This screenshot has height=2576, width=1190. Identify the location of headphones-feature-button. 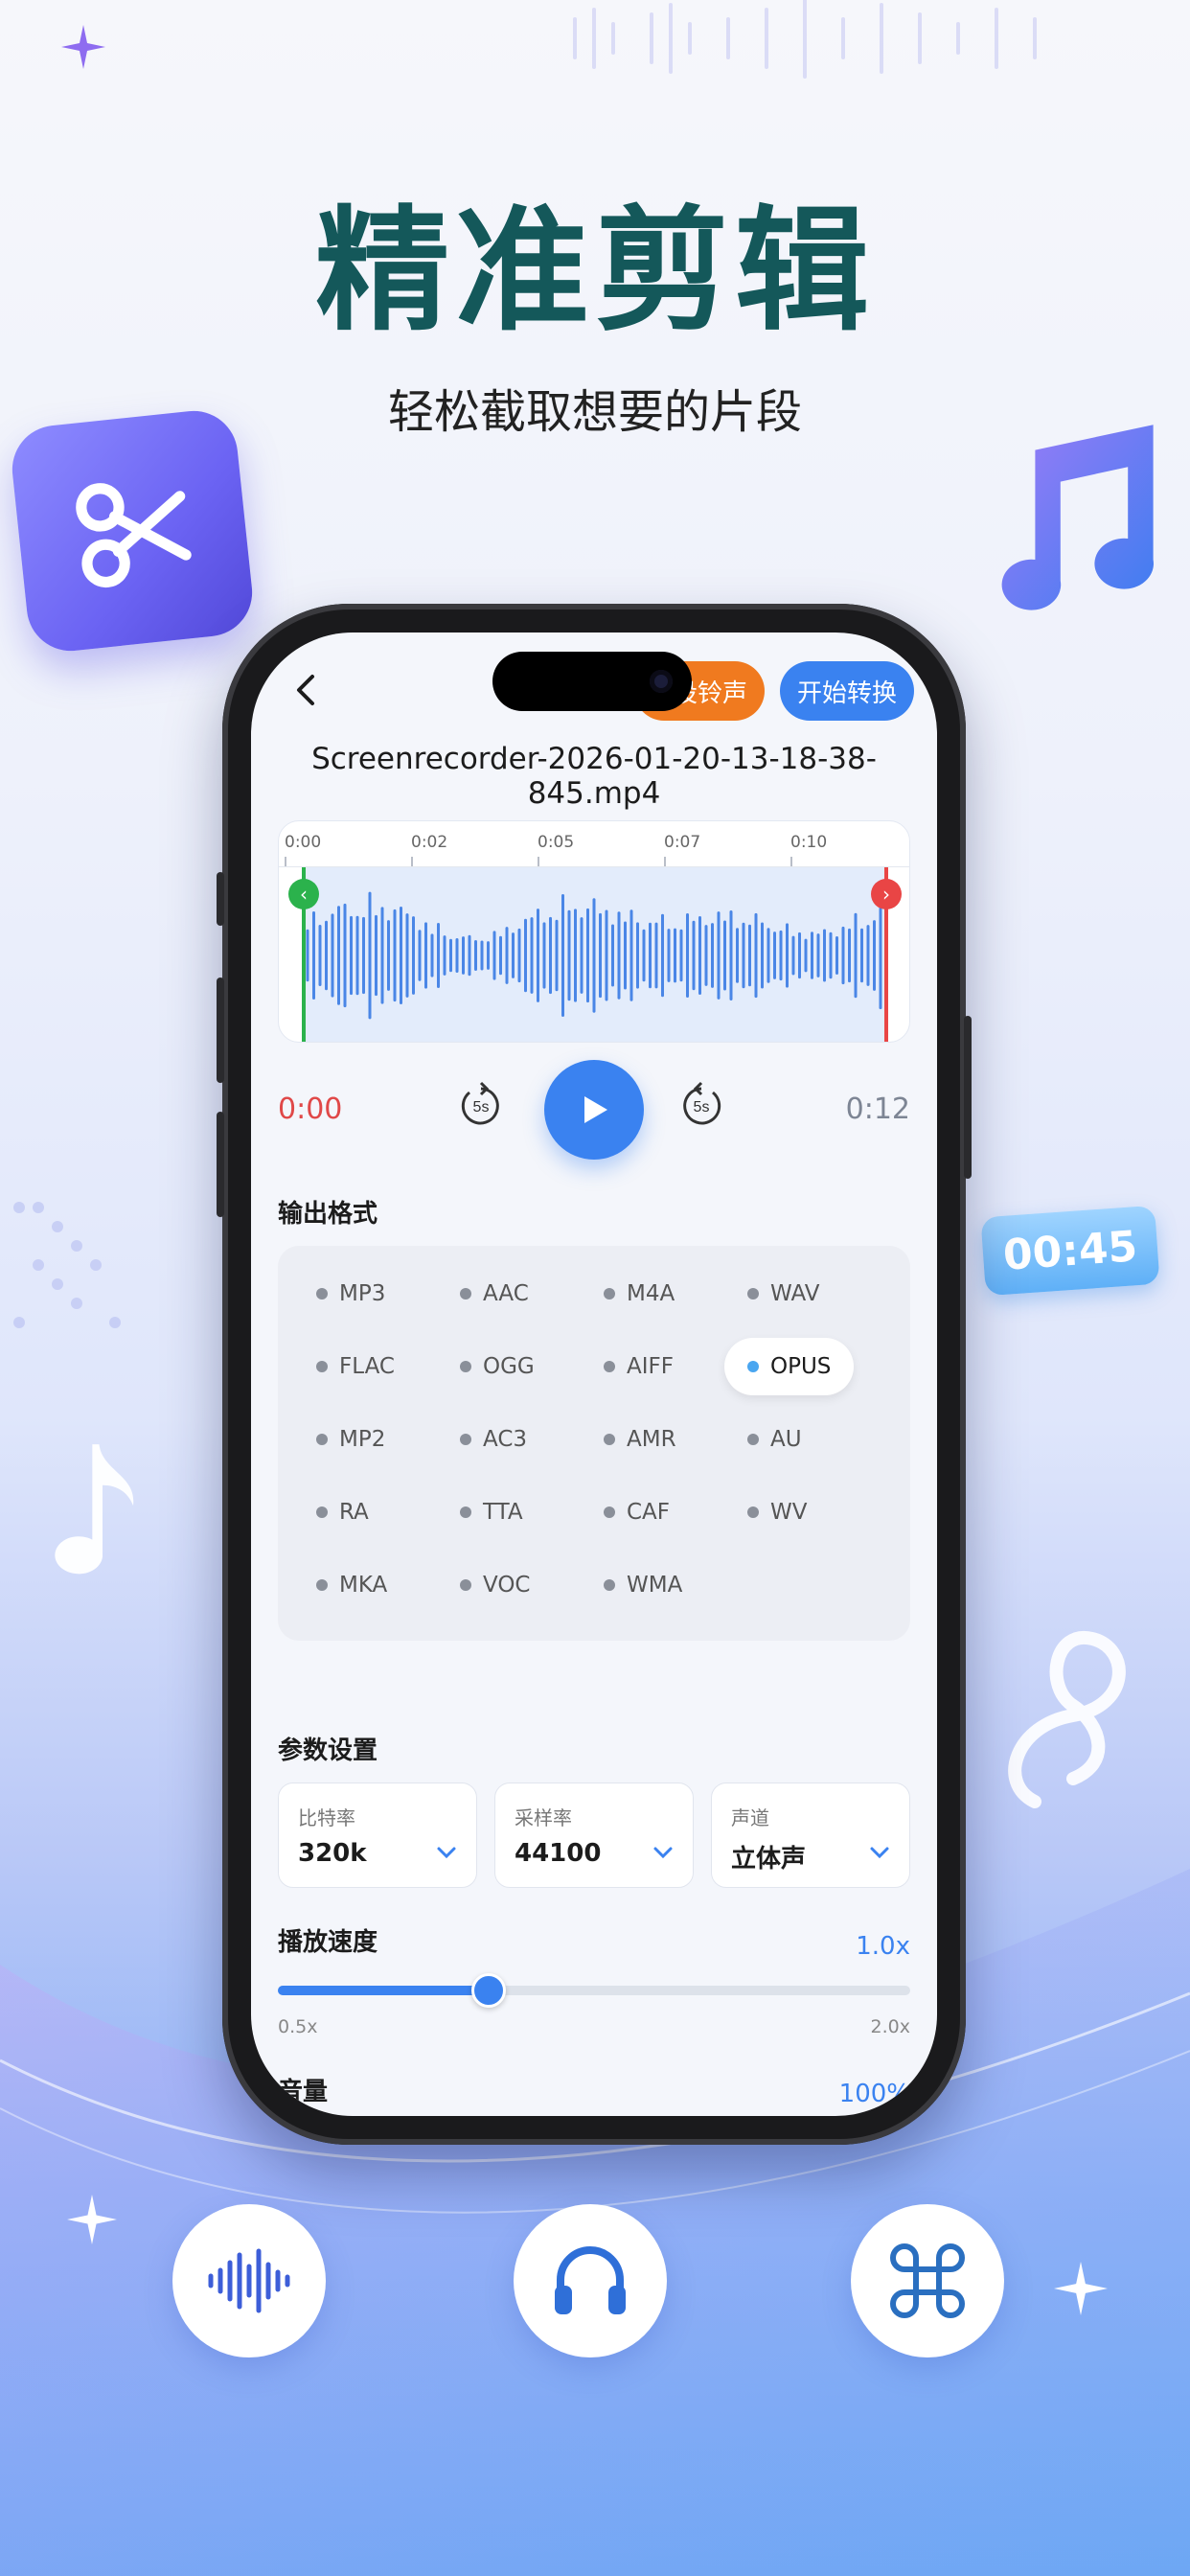
(590, 2281).